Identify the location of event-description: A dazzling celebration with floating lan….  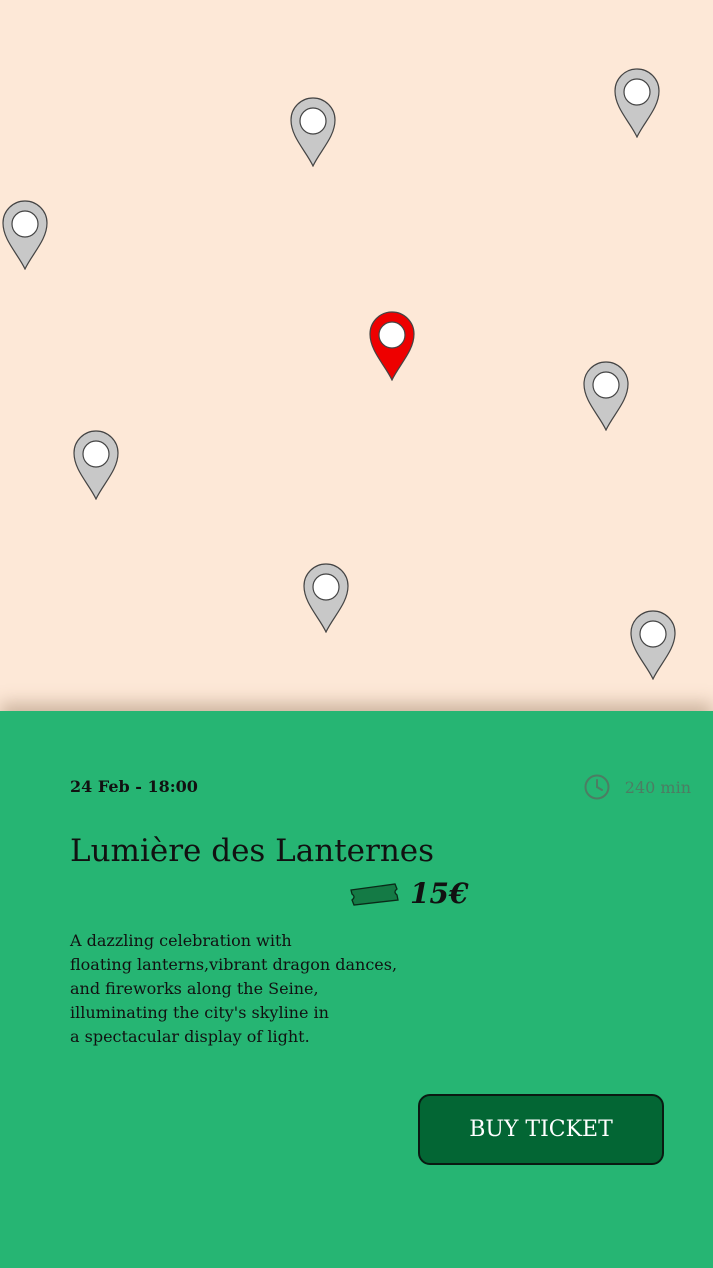
(265, 989).